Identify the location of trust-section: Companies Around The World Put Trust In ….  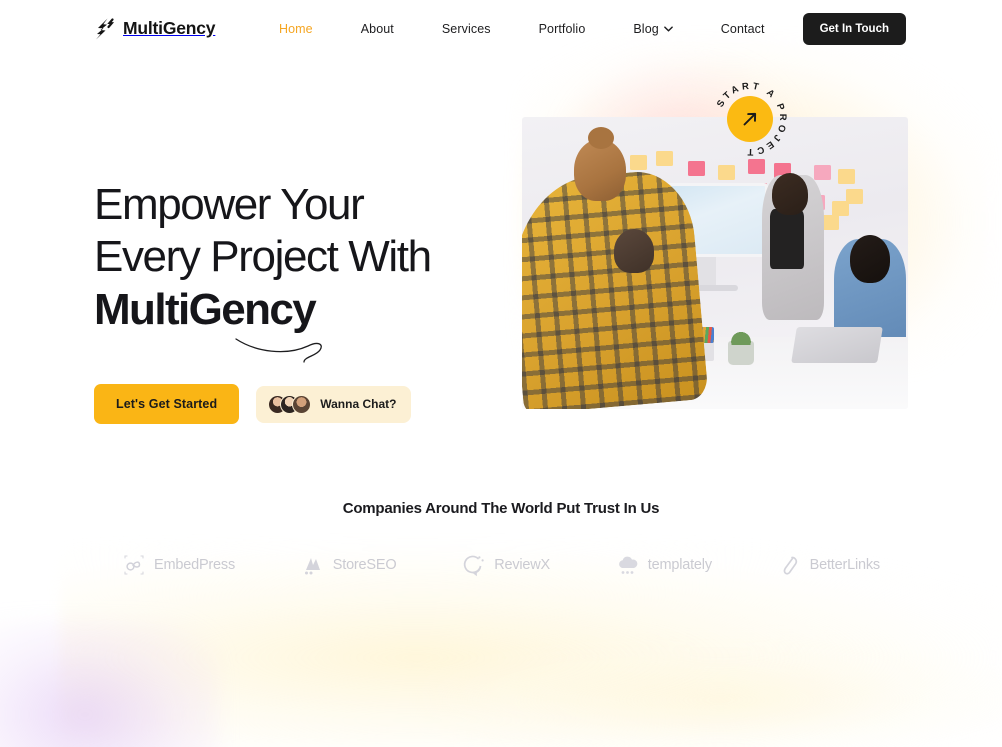
(501, 538).